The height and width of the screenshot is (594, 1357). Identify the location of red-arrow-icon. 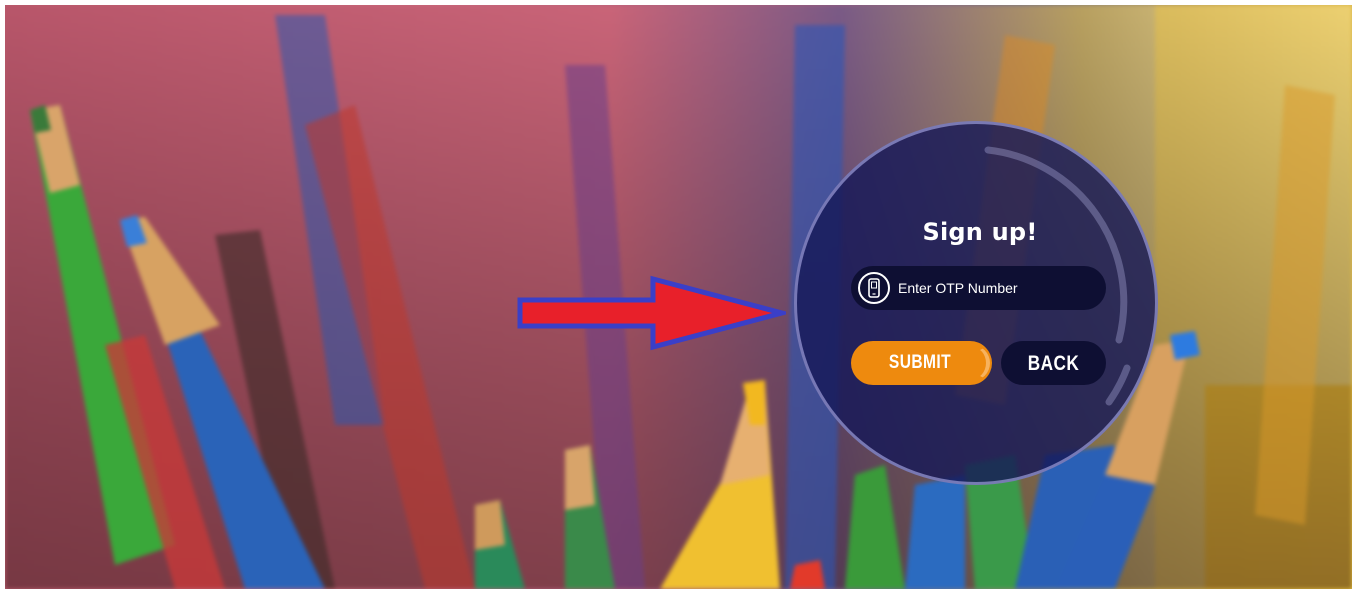
(651, 313).